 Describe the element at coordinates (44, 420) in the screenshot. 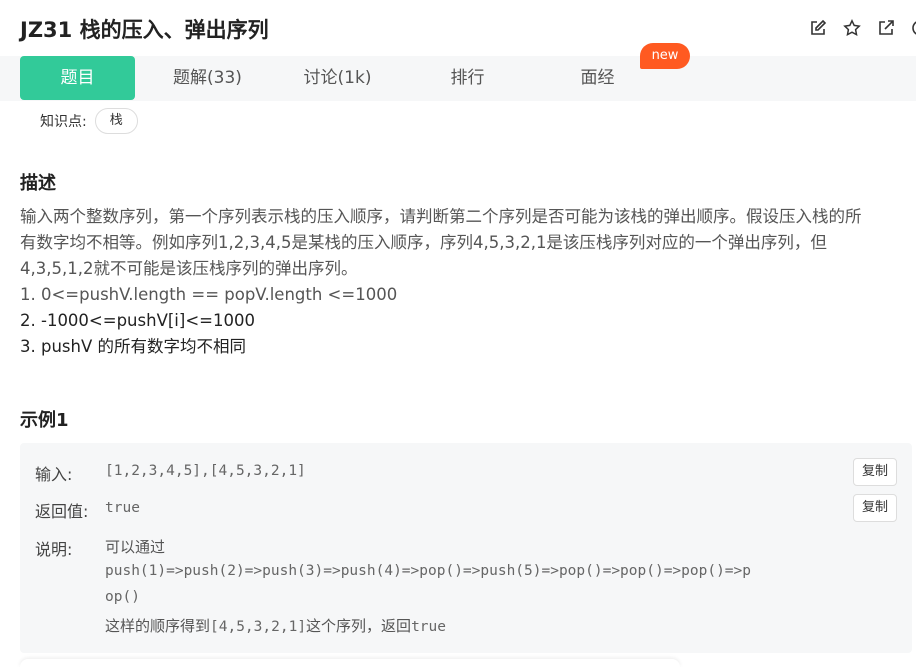

I see `example-heading: 示例1` at that location.